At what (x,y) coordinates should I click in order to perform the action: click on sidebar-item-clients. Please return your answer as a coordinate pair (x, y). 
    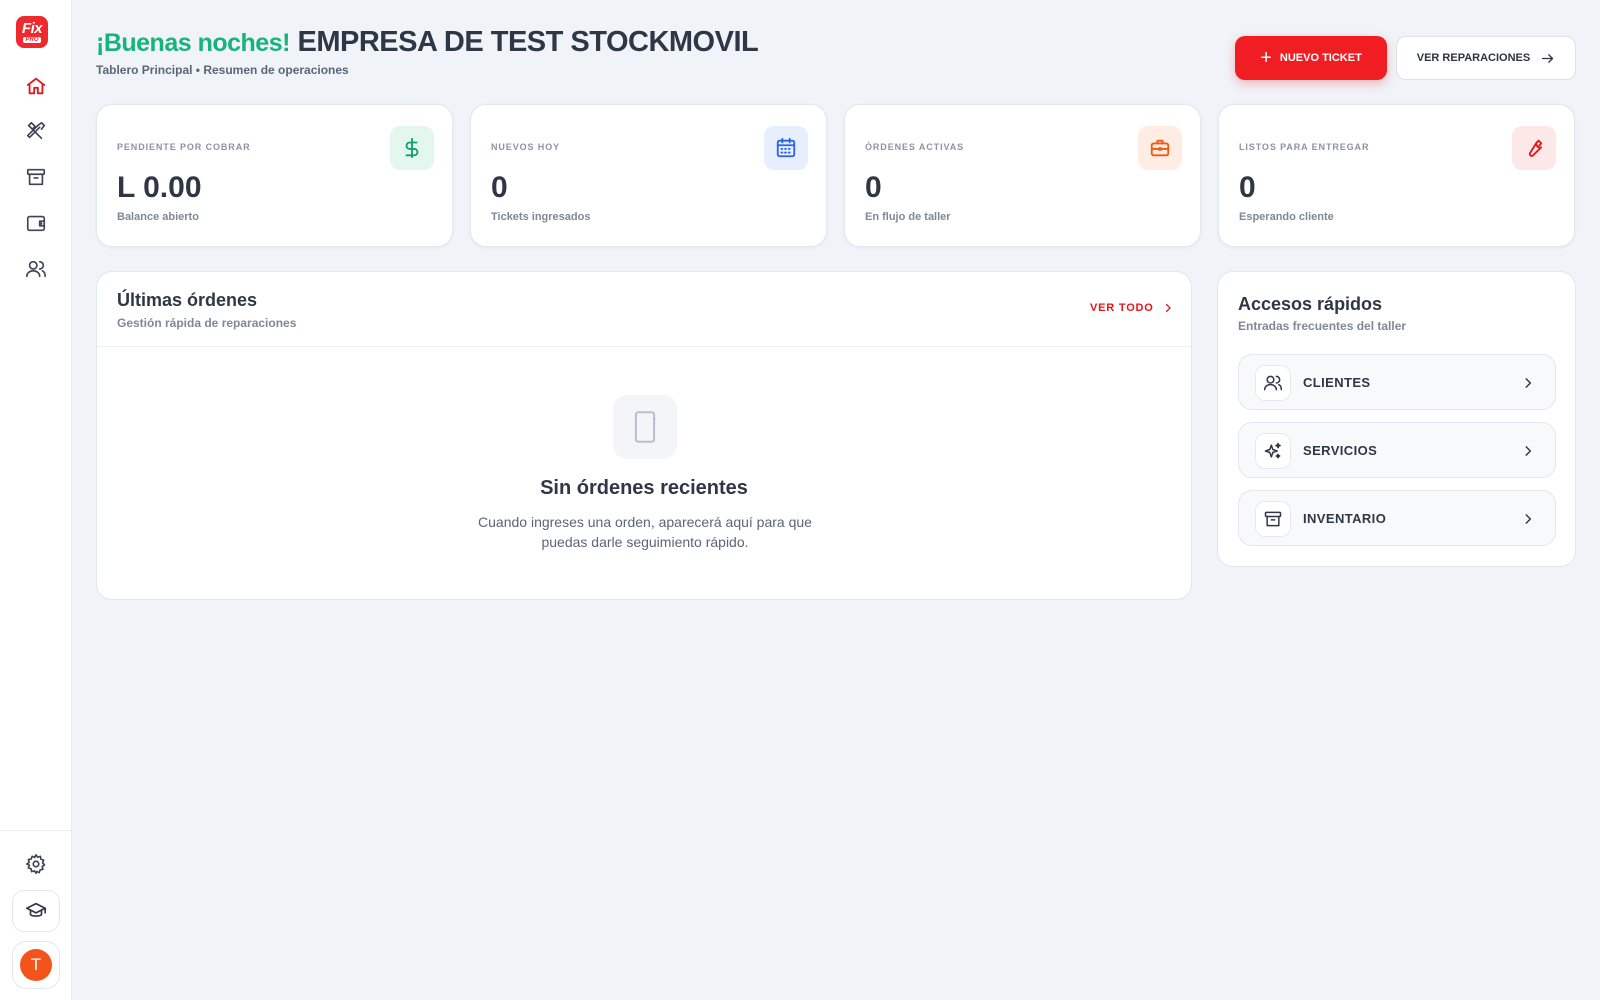
    Looking at the image, I should click on (36, 269).